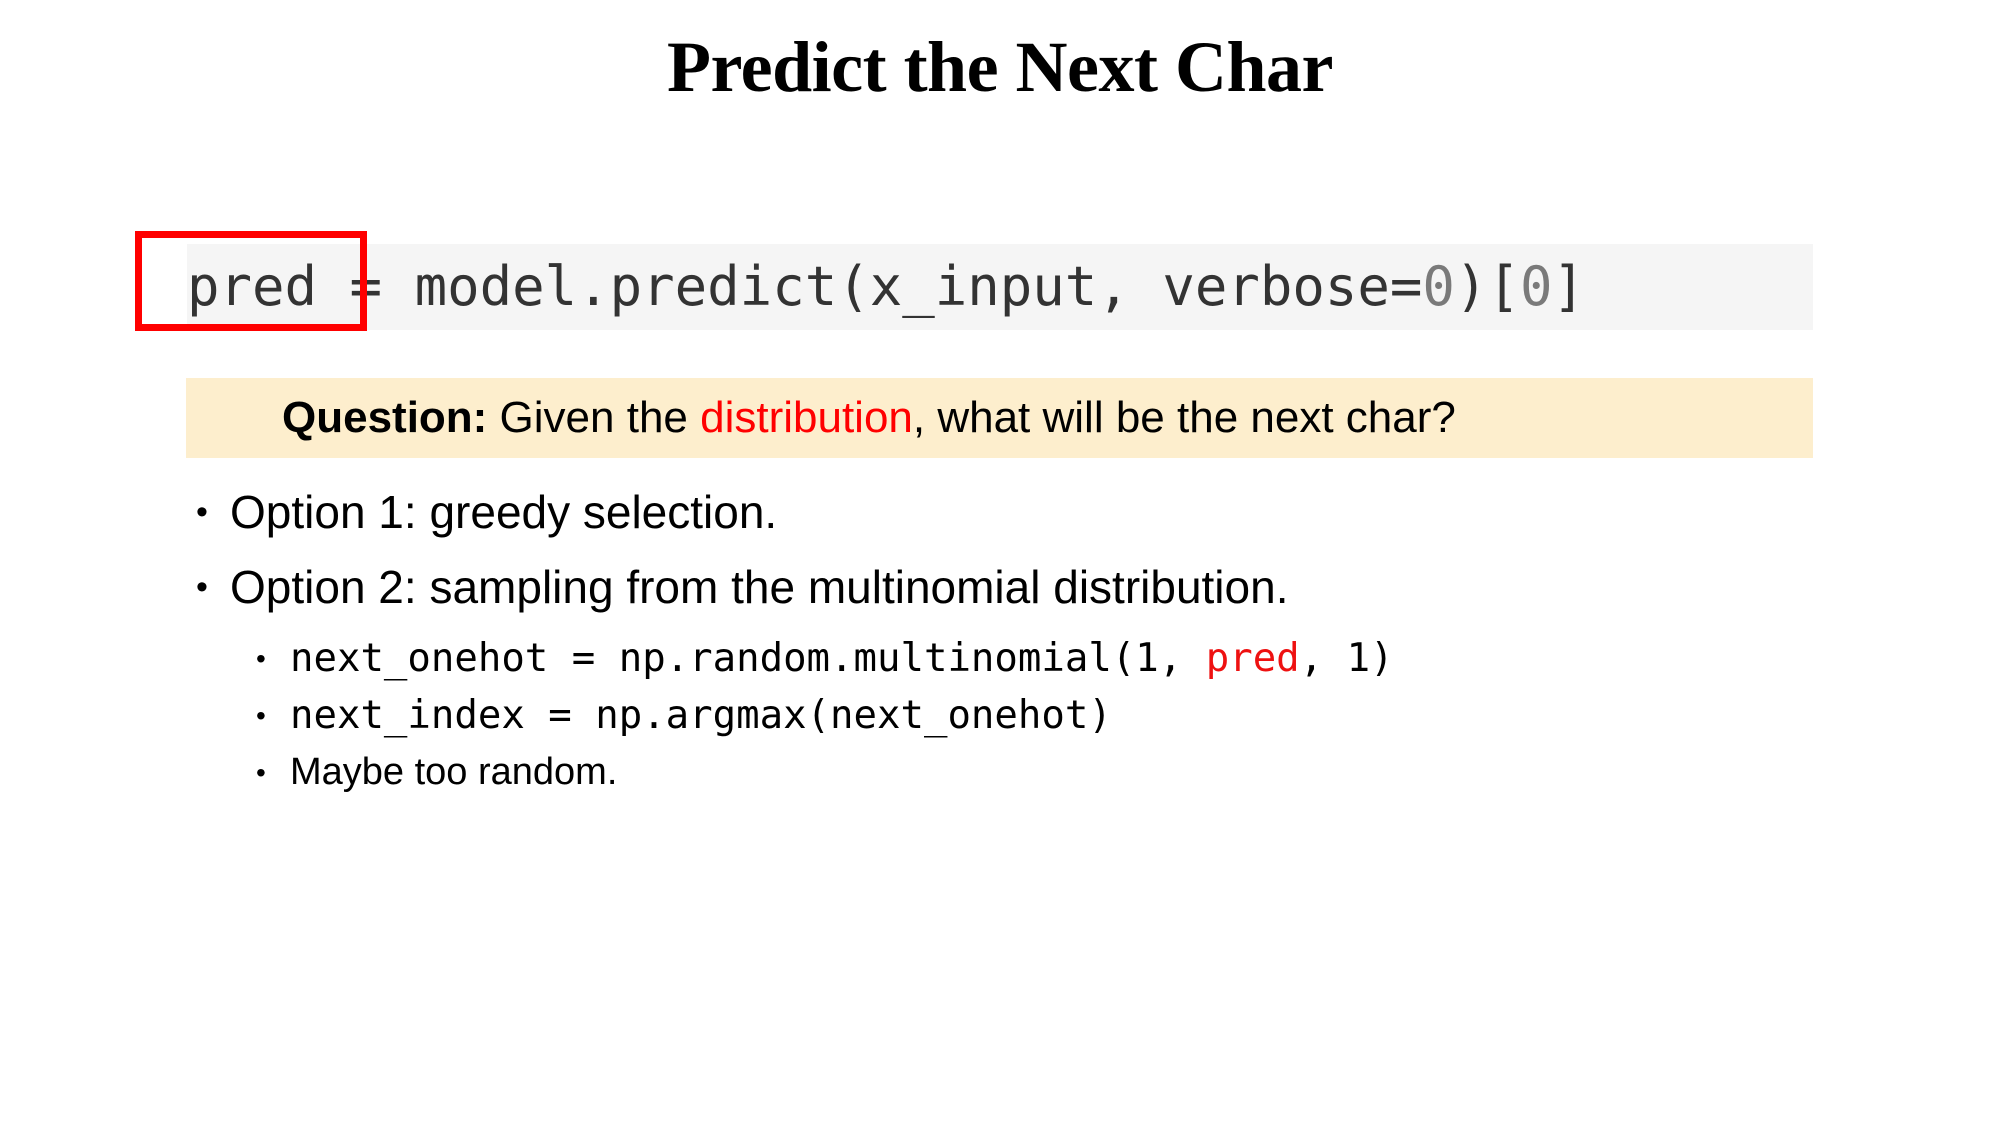 The height and width of the screenshot is (1125, 2000). I want to click on sub-list-item: • next_index = np.argmax(next_onehot), so click(1076, 716).